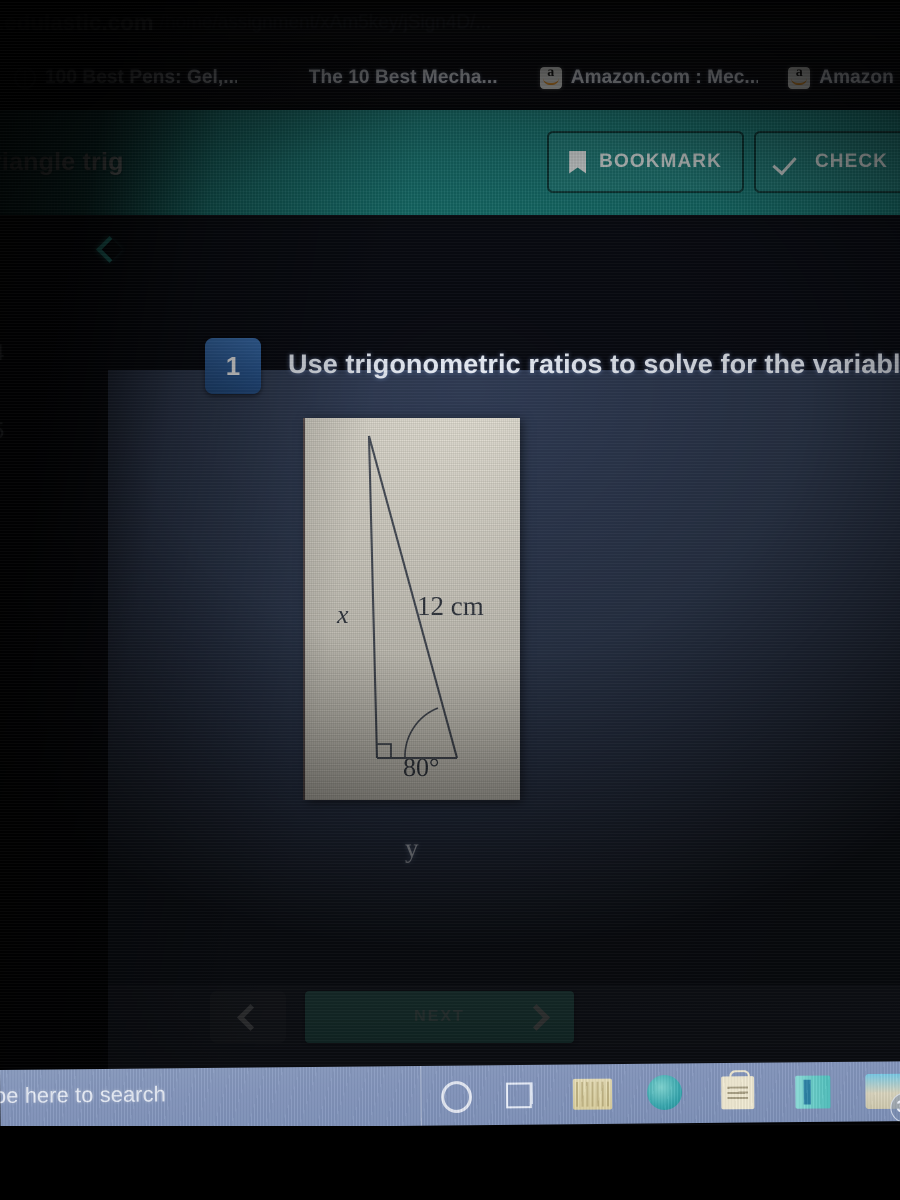 The image size is (900, 1200). What do you see at coordinates (421, 1095) in the screenshot?
I see `taskbar-divider` at bounding box center [421, 1095].